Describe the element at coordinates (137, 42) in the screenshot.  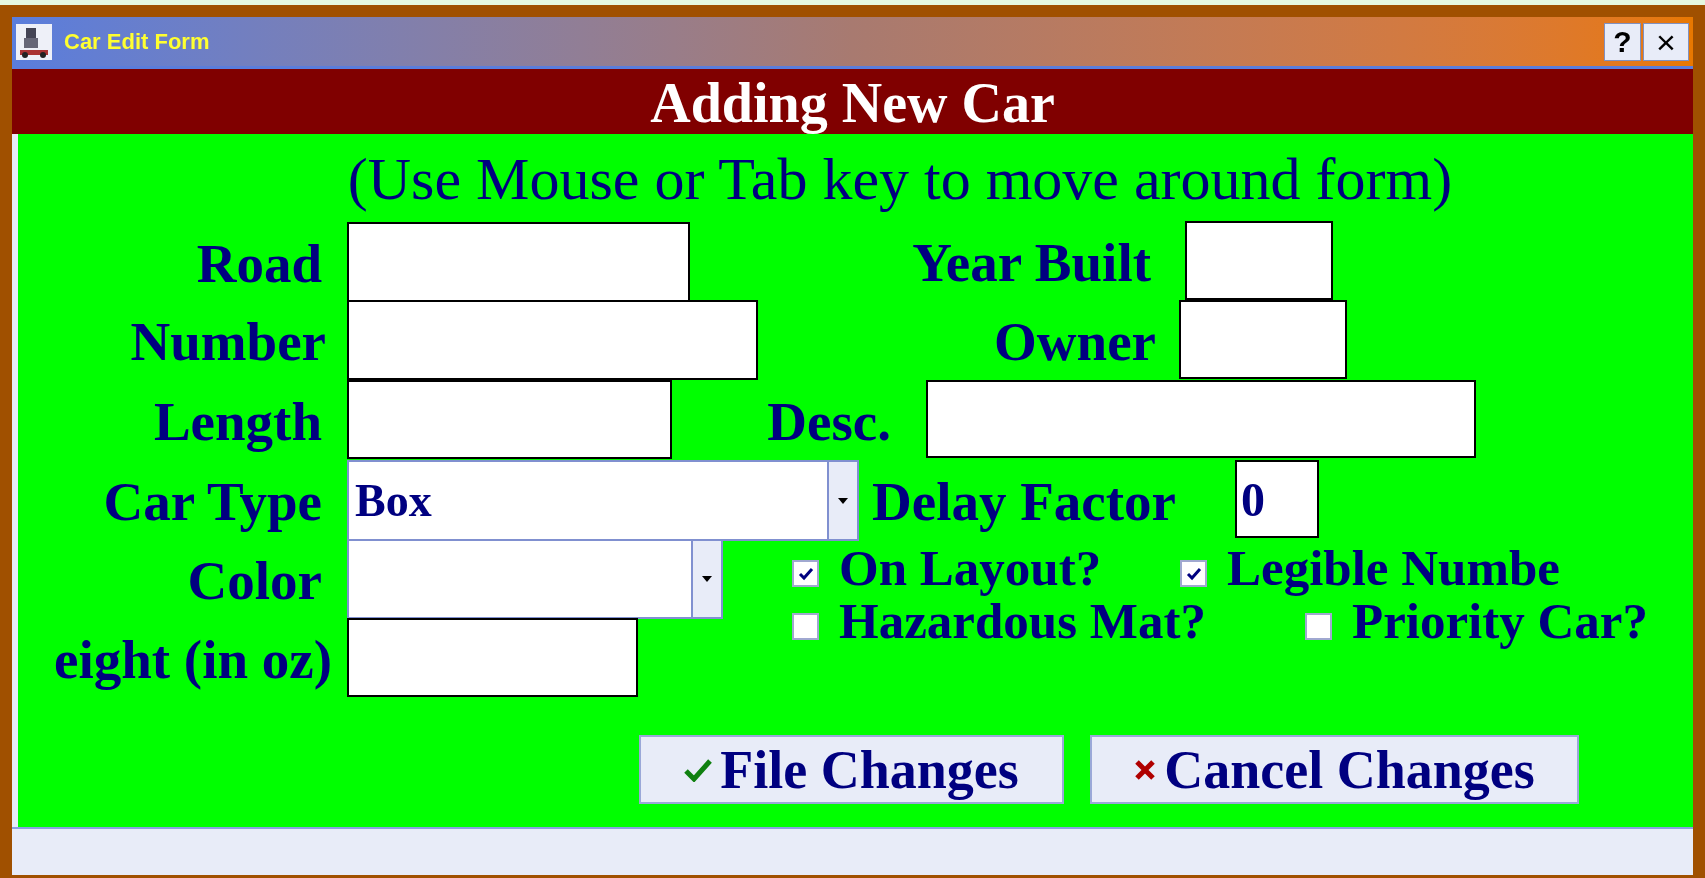
I see `window-title: Car Edit Form` at that location.